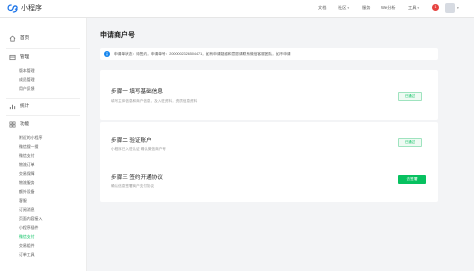 The width and height of the screenshot is (474, 271). Describe the element at coordinates (366, 8) in the screenshot. I see `nav-services: 服务` at that location.